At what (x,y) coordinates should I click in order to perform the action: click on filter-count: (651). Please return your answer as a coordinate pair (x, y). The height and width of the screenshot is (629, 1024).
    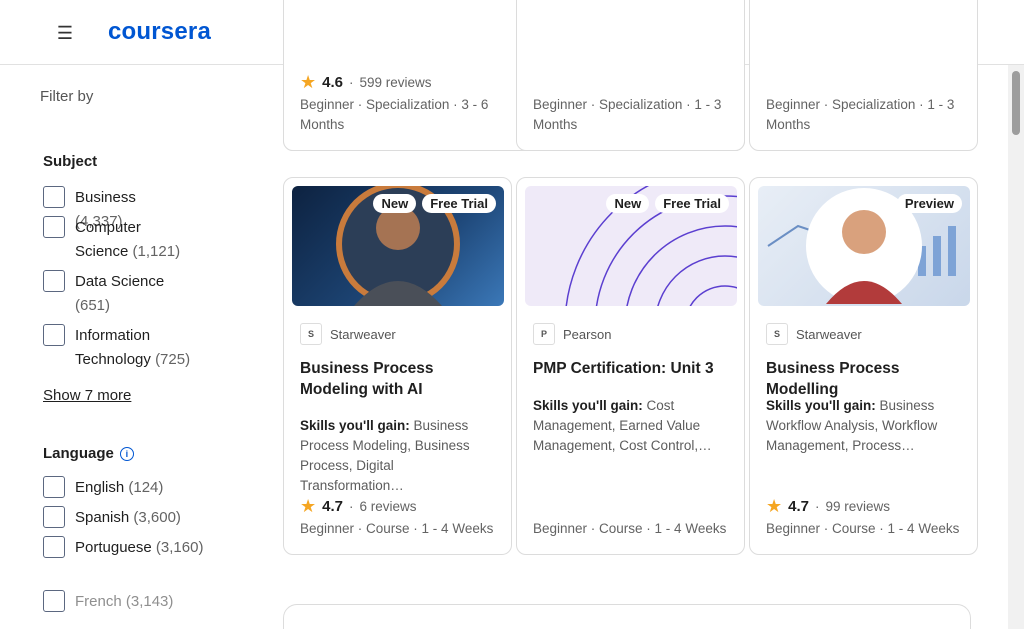
    Looking at the image, I should click on (93, 305).